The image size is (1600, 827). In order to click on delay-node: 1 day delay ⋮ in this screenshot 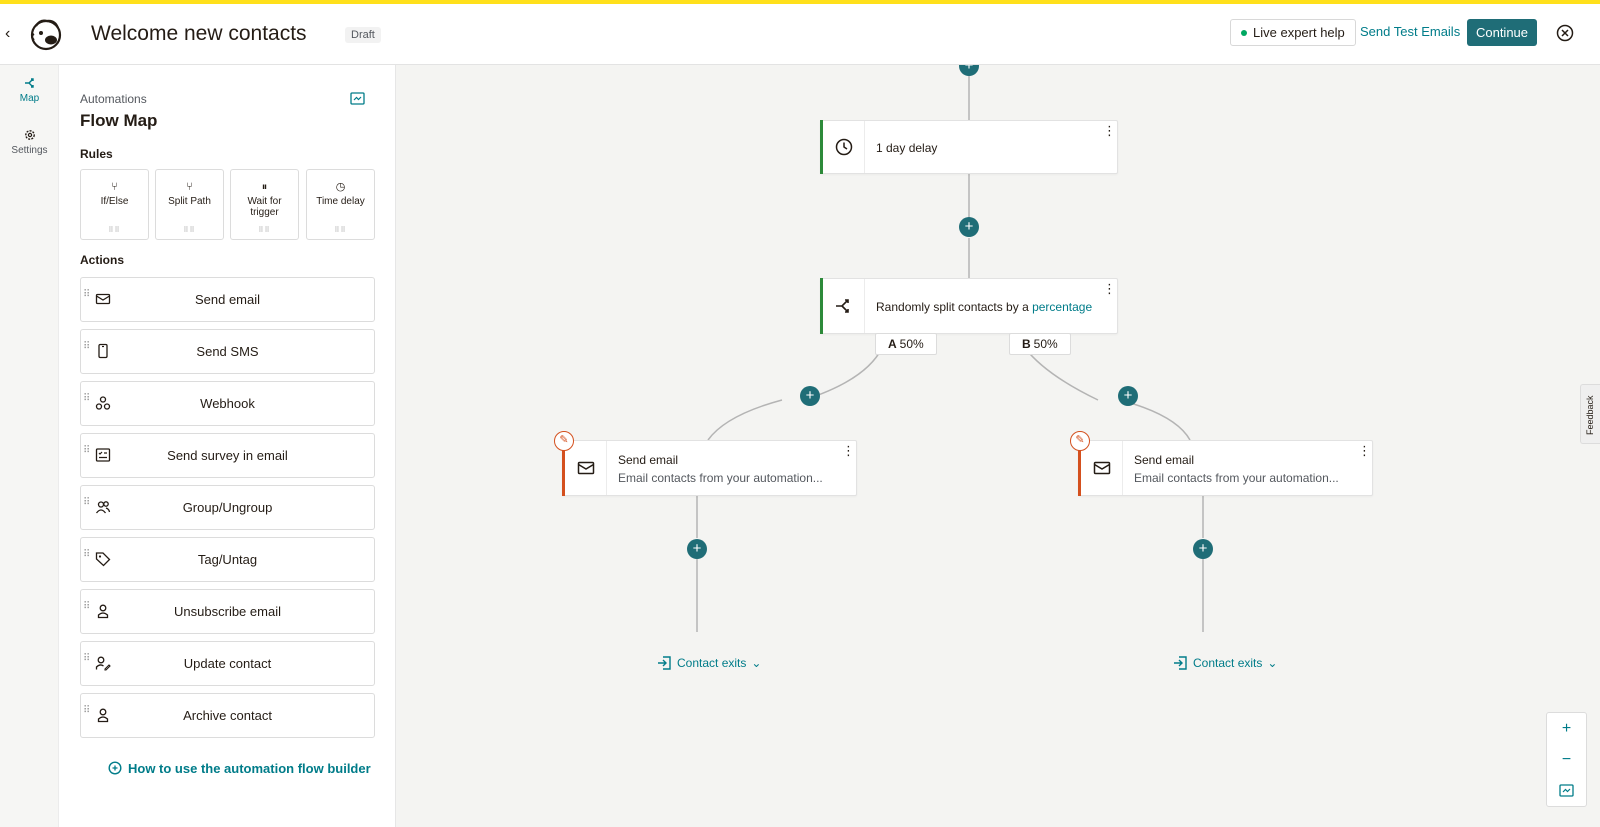, I will do `click(969, 147)`.